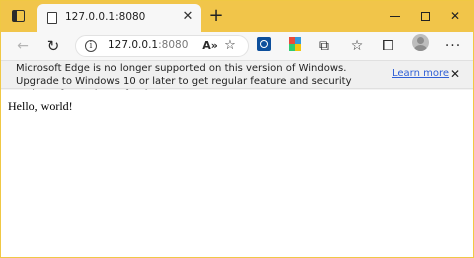 This screenshot has height=258, width=474. I want to click on learn-more-link: Learn more, so click(420, 73).